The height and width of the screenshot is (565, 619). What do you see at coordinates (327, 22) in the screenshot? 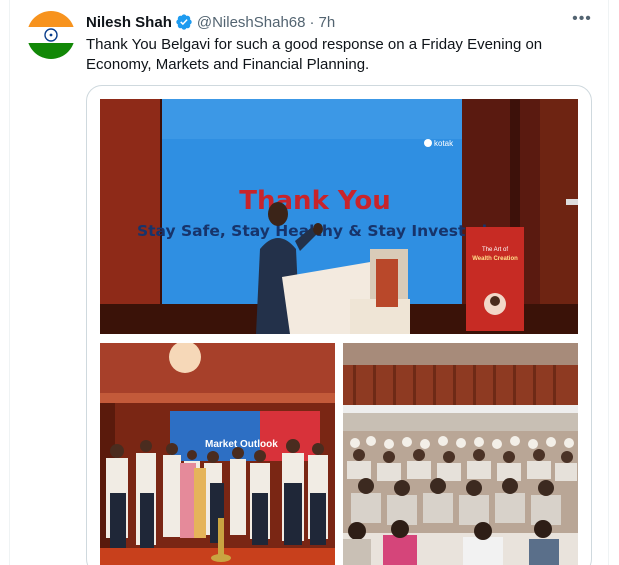
I see `tweet-timestamp: 7h` at bounding box center [327, 22].